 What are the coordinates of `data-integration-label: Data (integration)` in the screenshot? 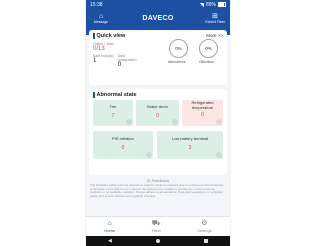 It's located at (127, 58).